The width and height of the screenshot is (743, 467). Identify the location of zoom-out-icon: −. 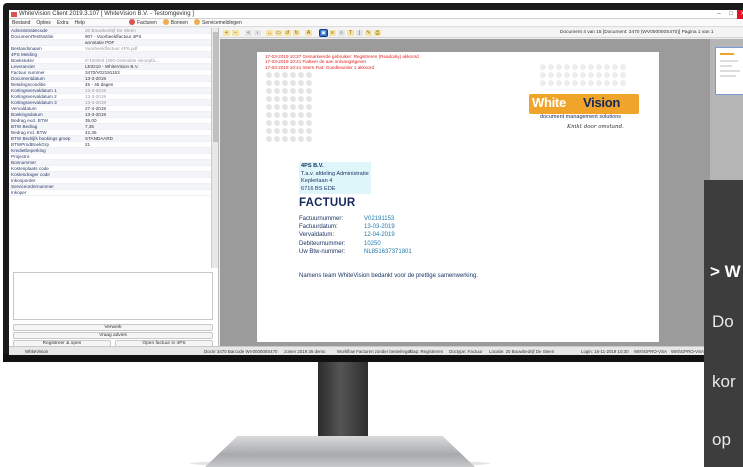
(235, 33).